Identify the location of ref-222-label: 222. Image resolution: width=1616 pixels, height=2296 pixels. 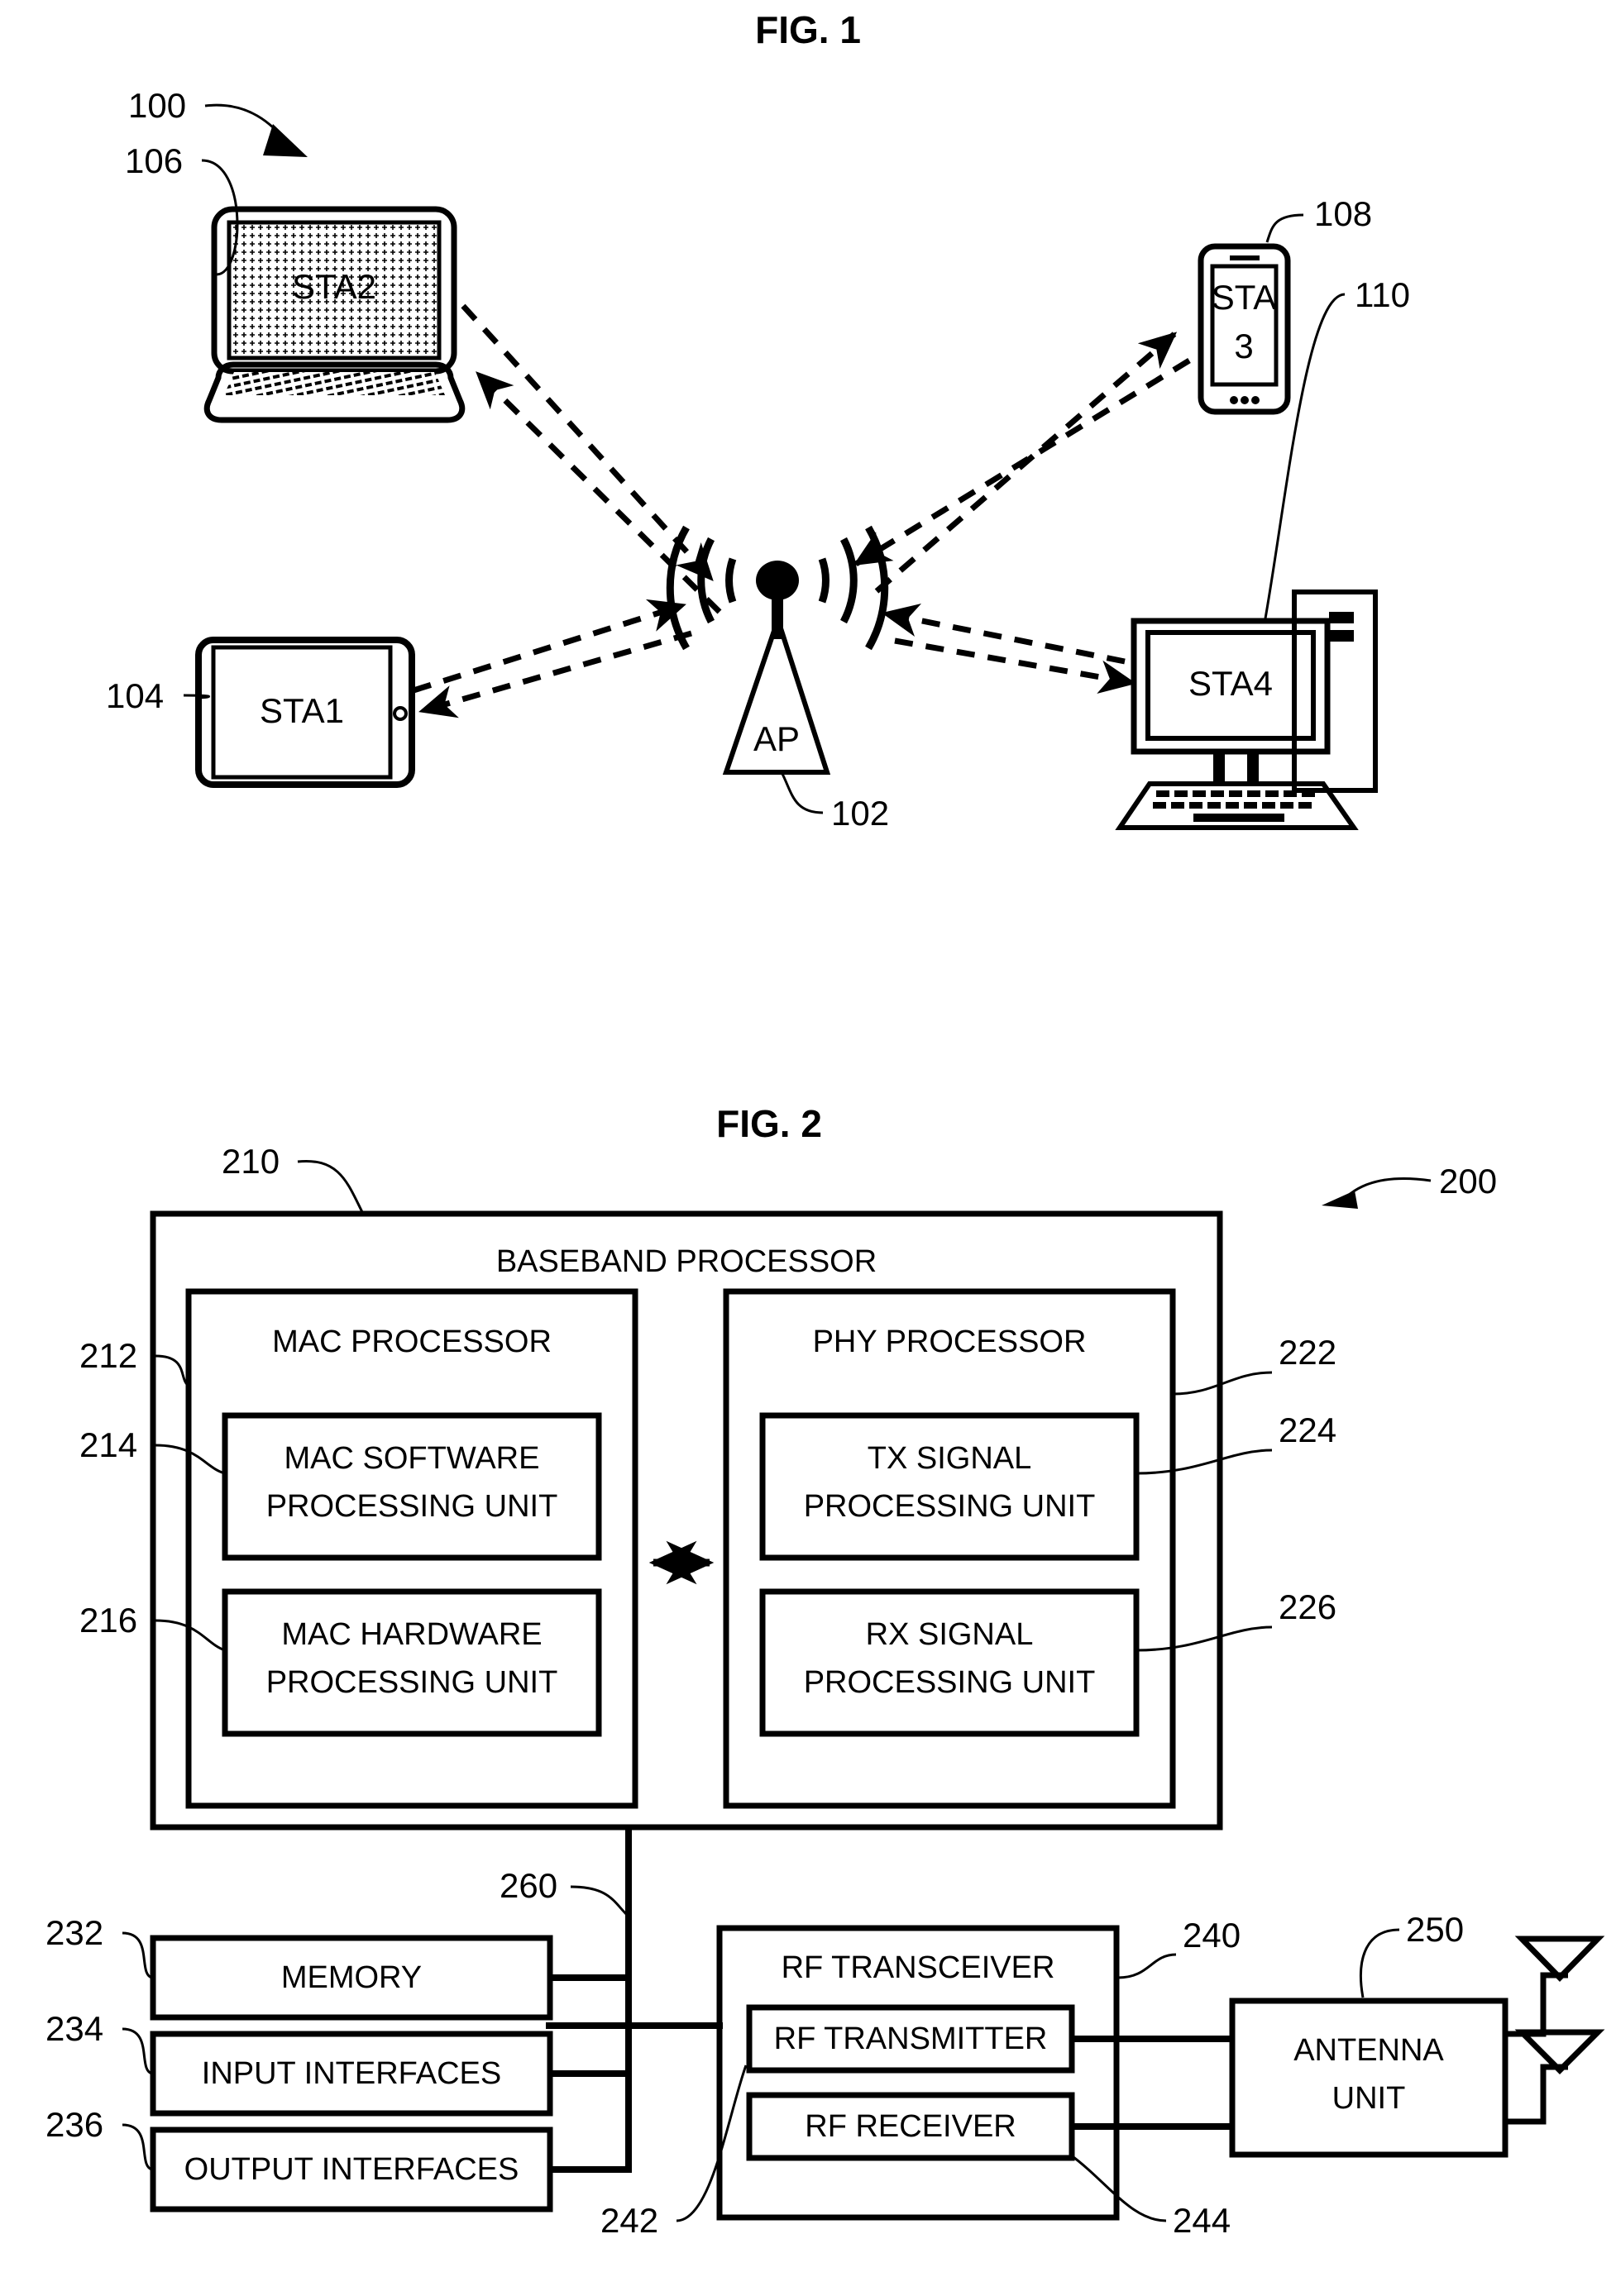
(1307, 1352).